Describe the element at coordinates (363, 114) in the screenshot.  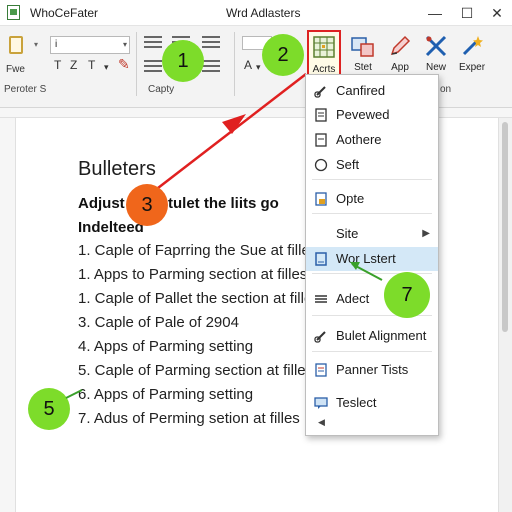
I see `menu-item-label: Pevewed` at that location.